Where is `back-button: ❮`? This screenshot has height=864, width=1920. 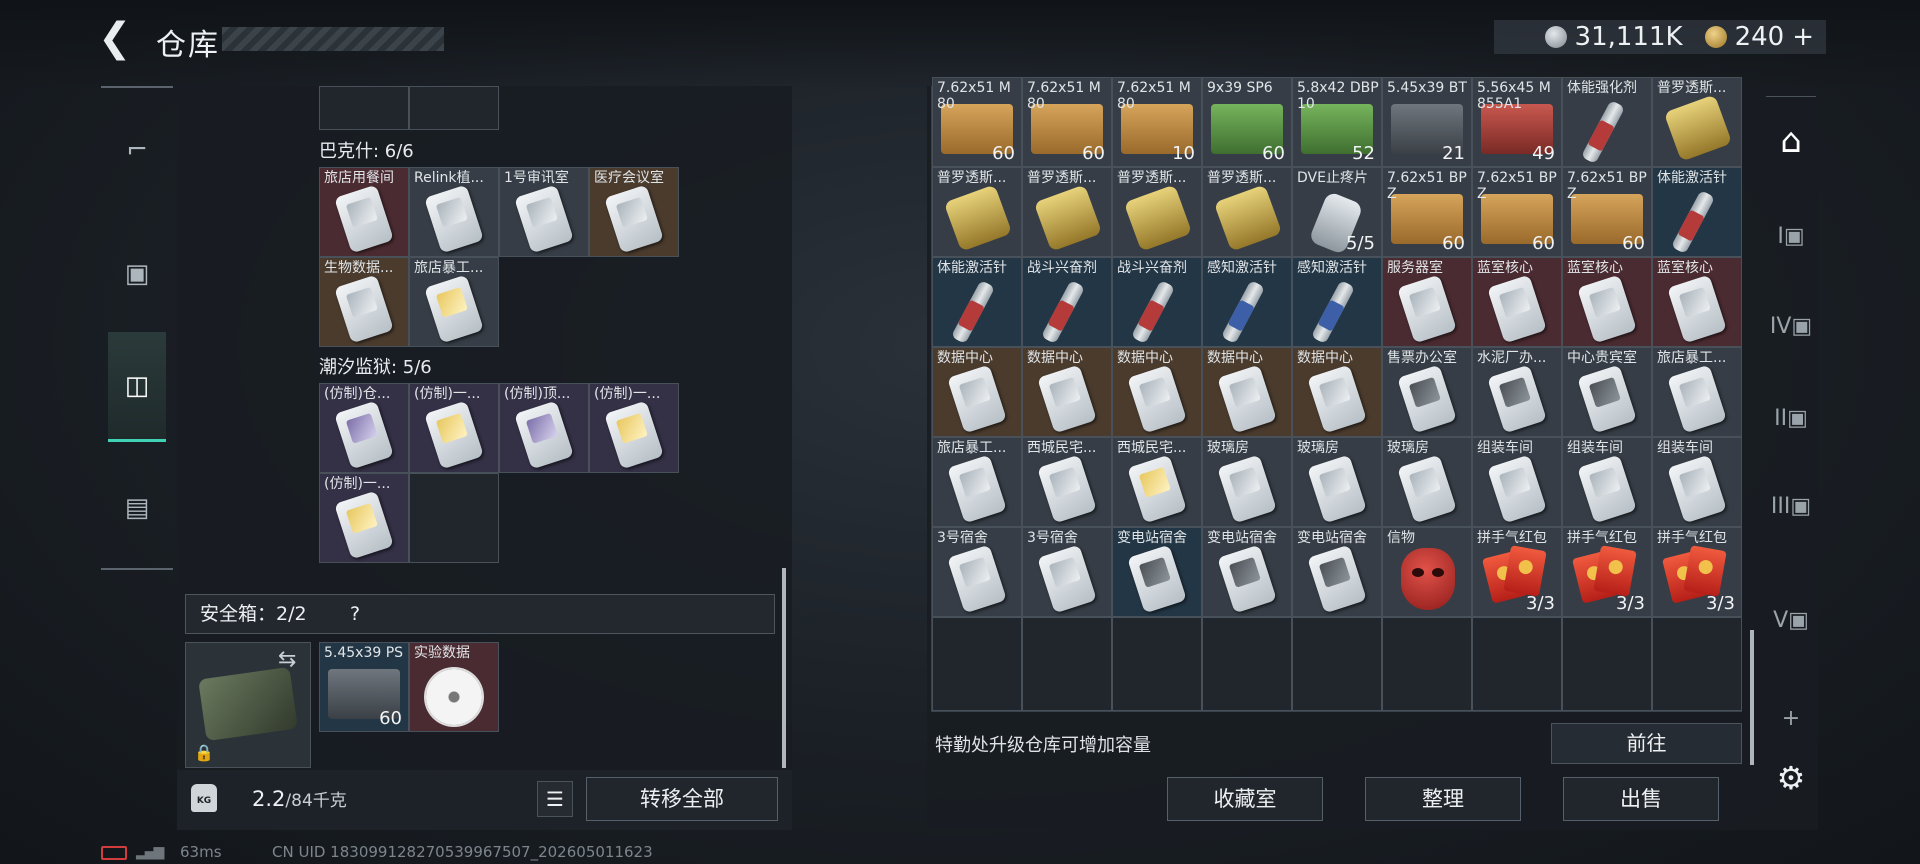
back-button: ❮ is located at coordinates (118, 39).